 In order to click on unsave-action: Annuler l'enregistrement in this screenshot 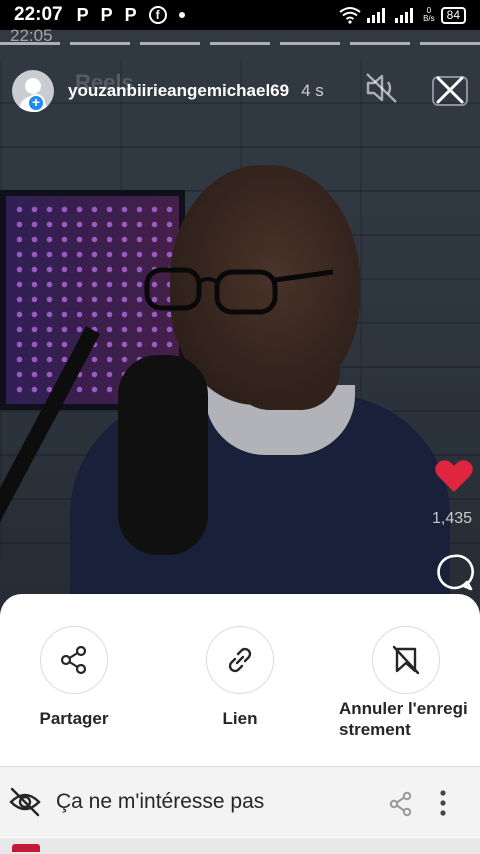, I will do `click(406, 683)`.